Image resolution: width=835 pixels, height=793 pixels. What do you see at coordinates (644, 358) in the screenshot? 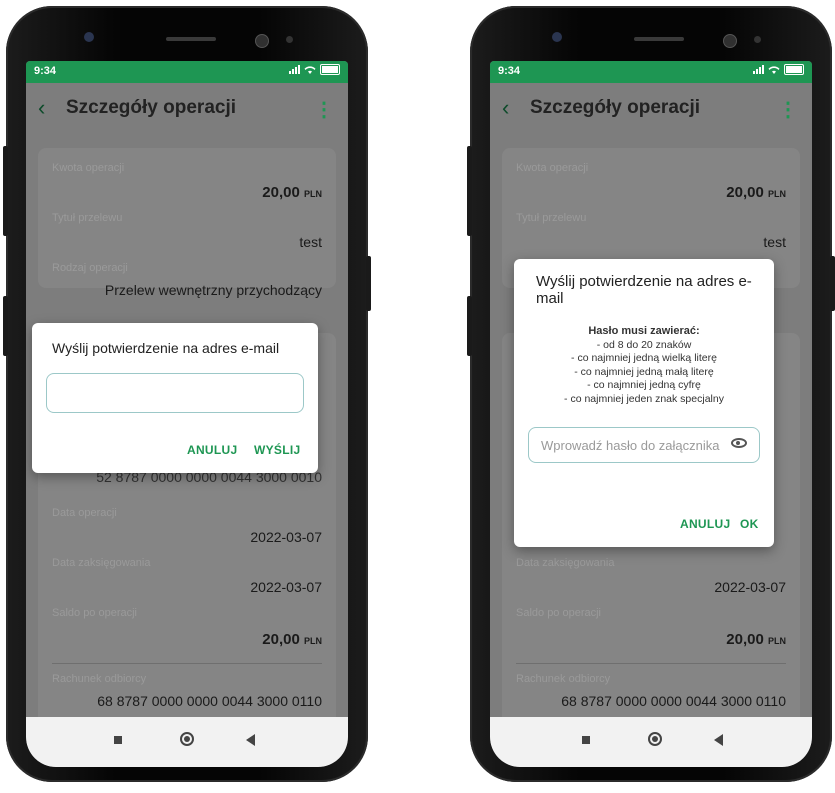
I see `requirement-item: - co najmniej jedną wielką literę` at bounding box center [644, 358].